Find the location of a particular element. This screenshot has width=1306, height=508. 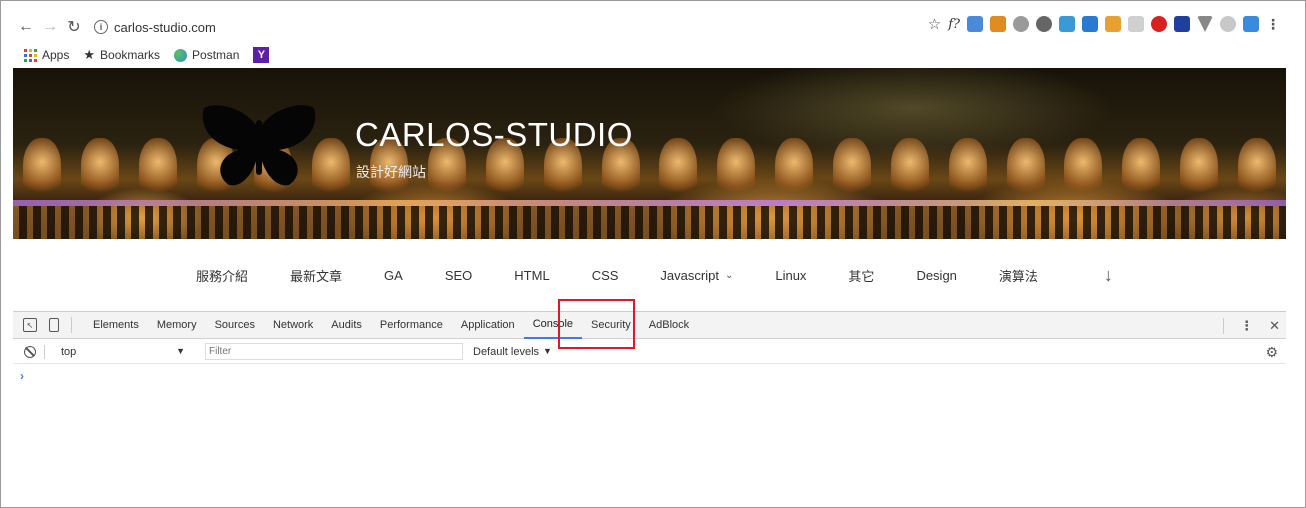

tab-elements: Elements is located at coordinates (116, 325).